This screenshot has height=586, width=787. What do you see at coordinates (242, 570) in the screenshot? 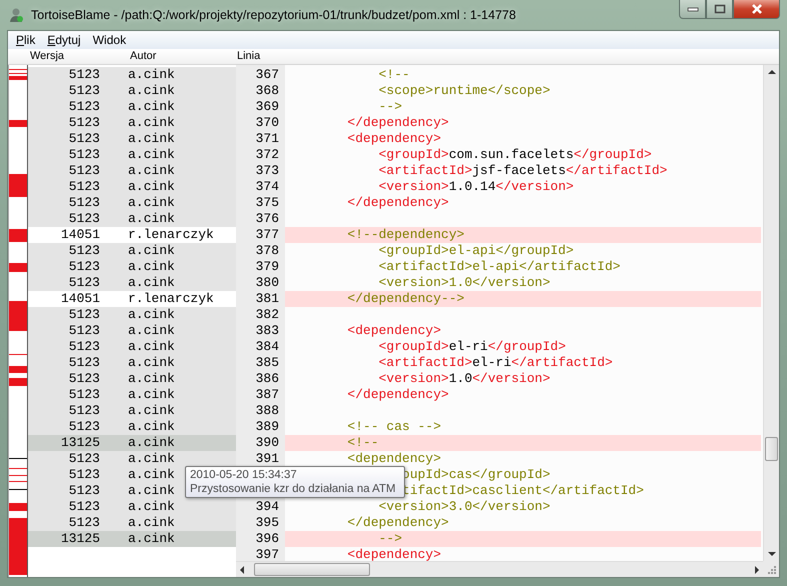
I see `scroll-left-icon` at bounding box center [242, 570].